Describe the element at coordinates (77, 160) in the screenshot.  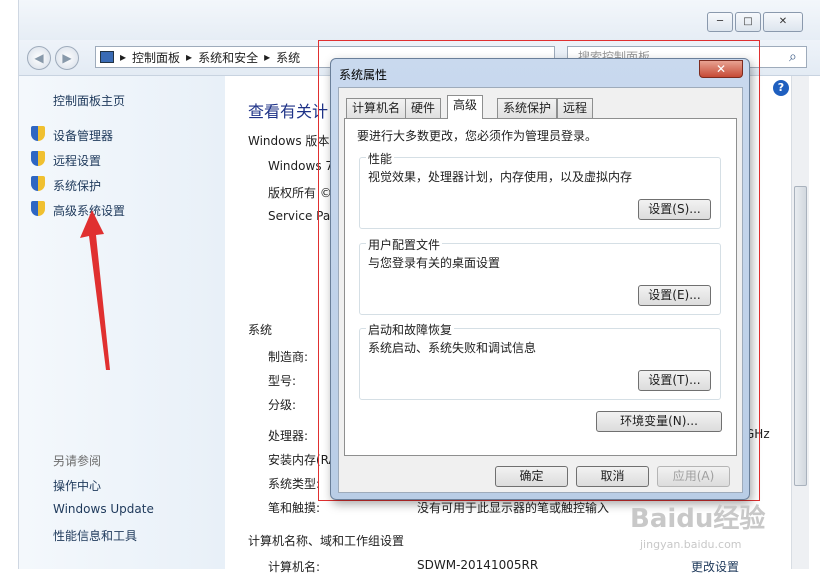
I see `sidebar-item-remote: 远程设置` at that location.